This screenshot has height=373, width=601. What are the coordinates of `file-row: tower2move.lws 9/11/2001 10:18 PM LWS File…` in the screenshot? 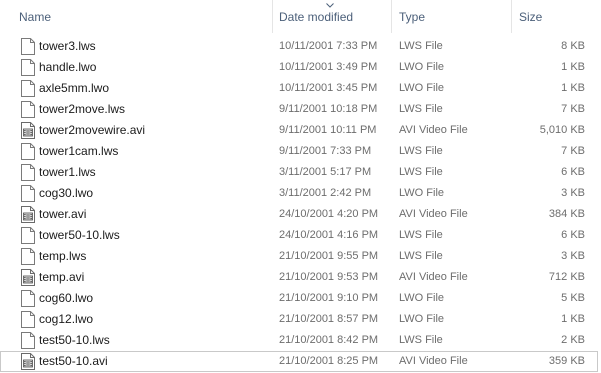 It's located at (299, 109).